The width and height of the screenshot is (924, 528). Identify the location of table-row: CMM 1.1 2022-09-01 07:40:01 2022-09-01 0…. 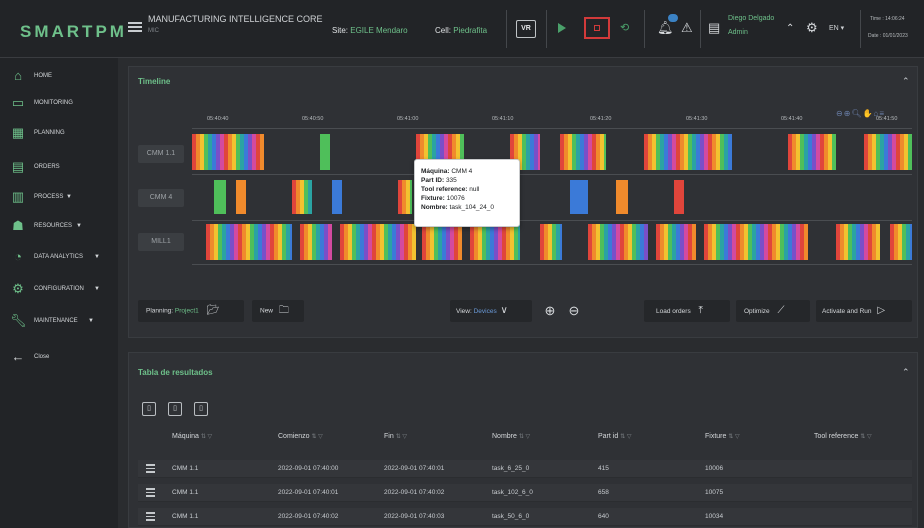
(525, 493).